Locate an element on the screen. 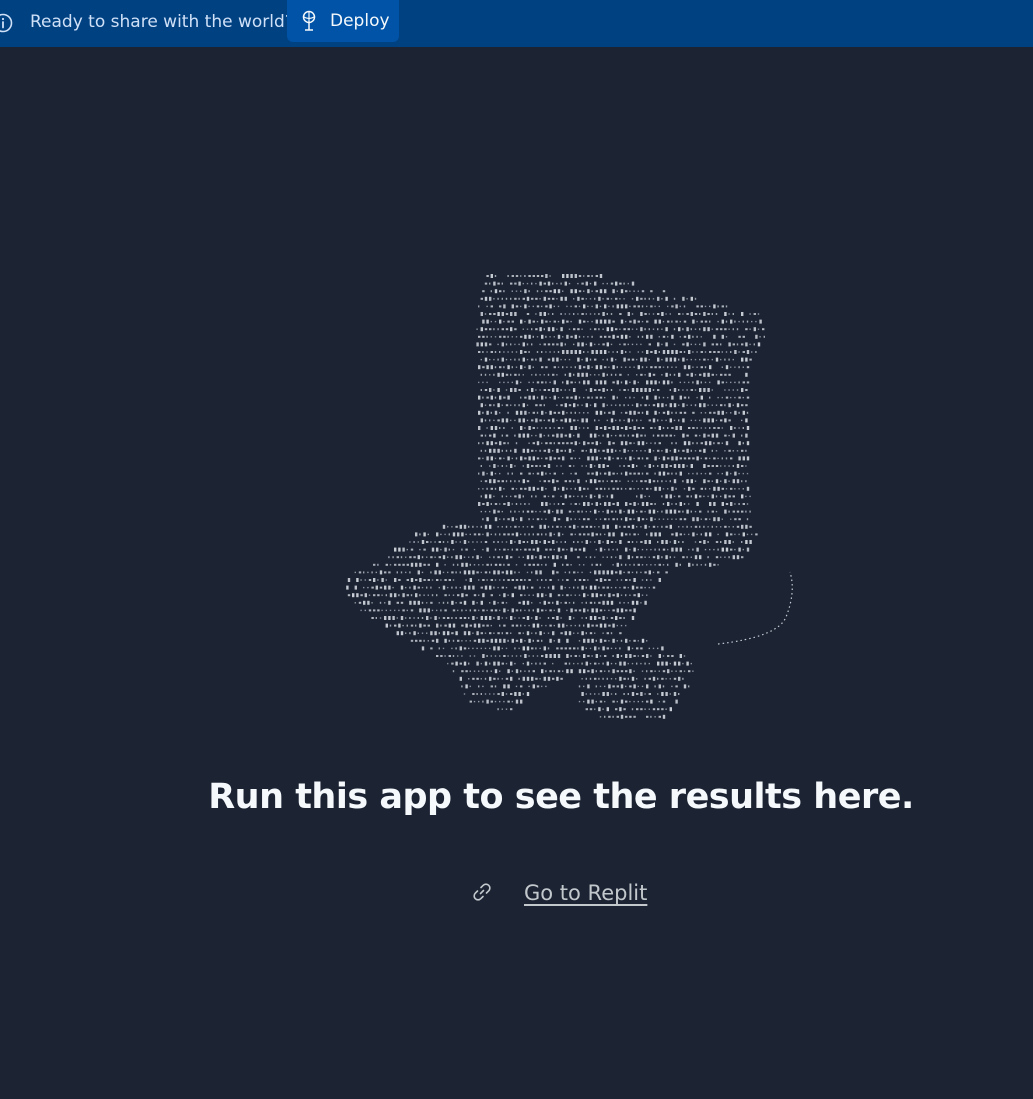  go-to-replit-link: Go to Replit is located at coordinates (585, 893).